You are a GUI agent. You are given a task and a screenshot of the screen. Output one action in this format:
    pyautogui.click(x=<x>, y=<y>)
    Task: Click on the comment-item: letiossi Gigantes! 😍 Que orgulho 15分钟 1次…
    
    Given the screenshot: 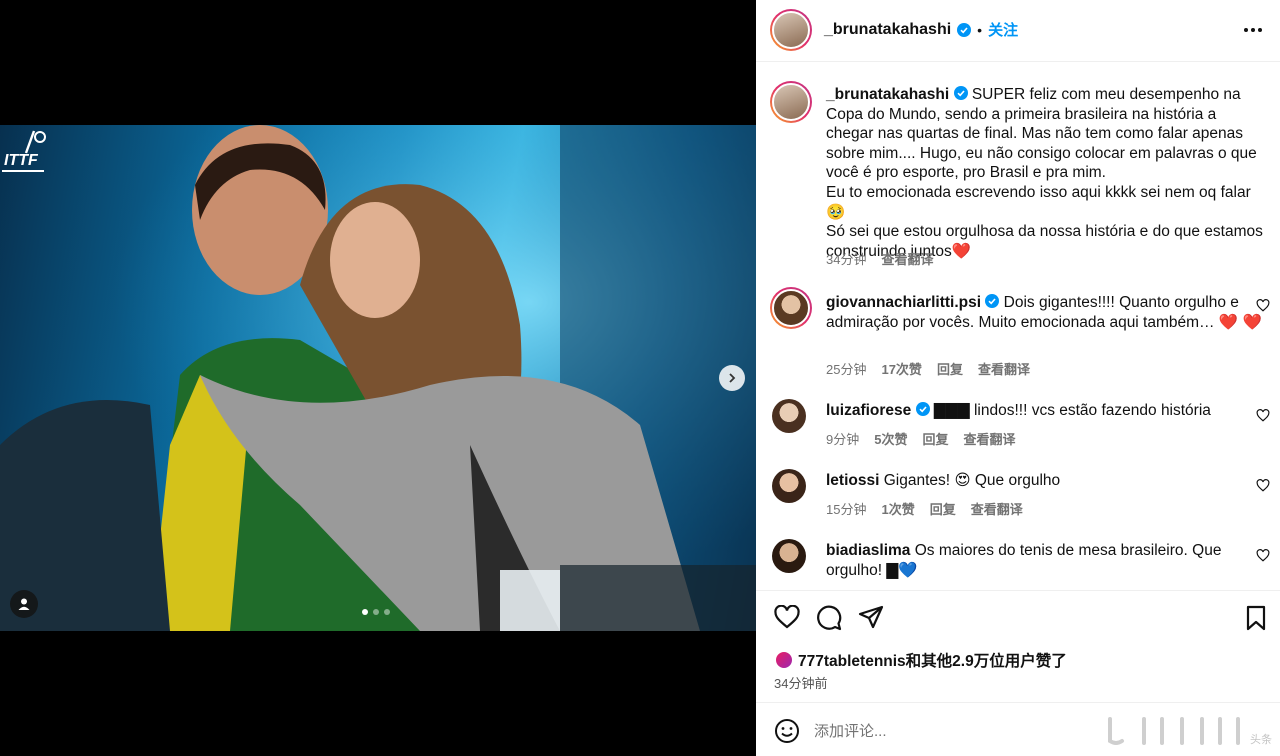 What is the action you would take?
    pyautogui.click(x=1020, y=494)
    